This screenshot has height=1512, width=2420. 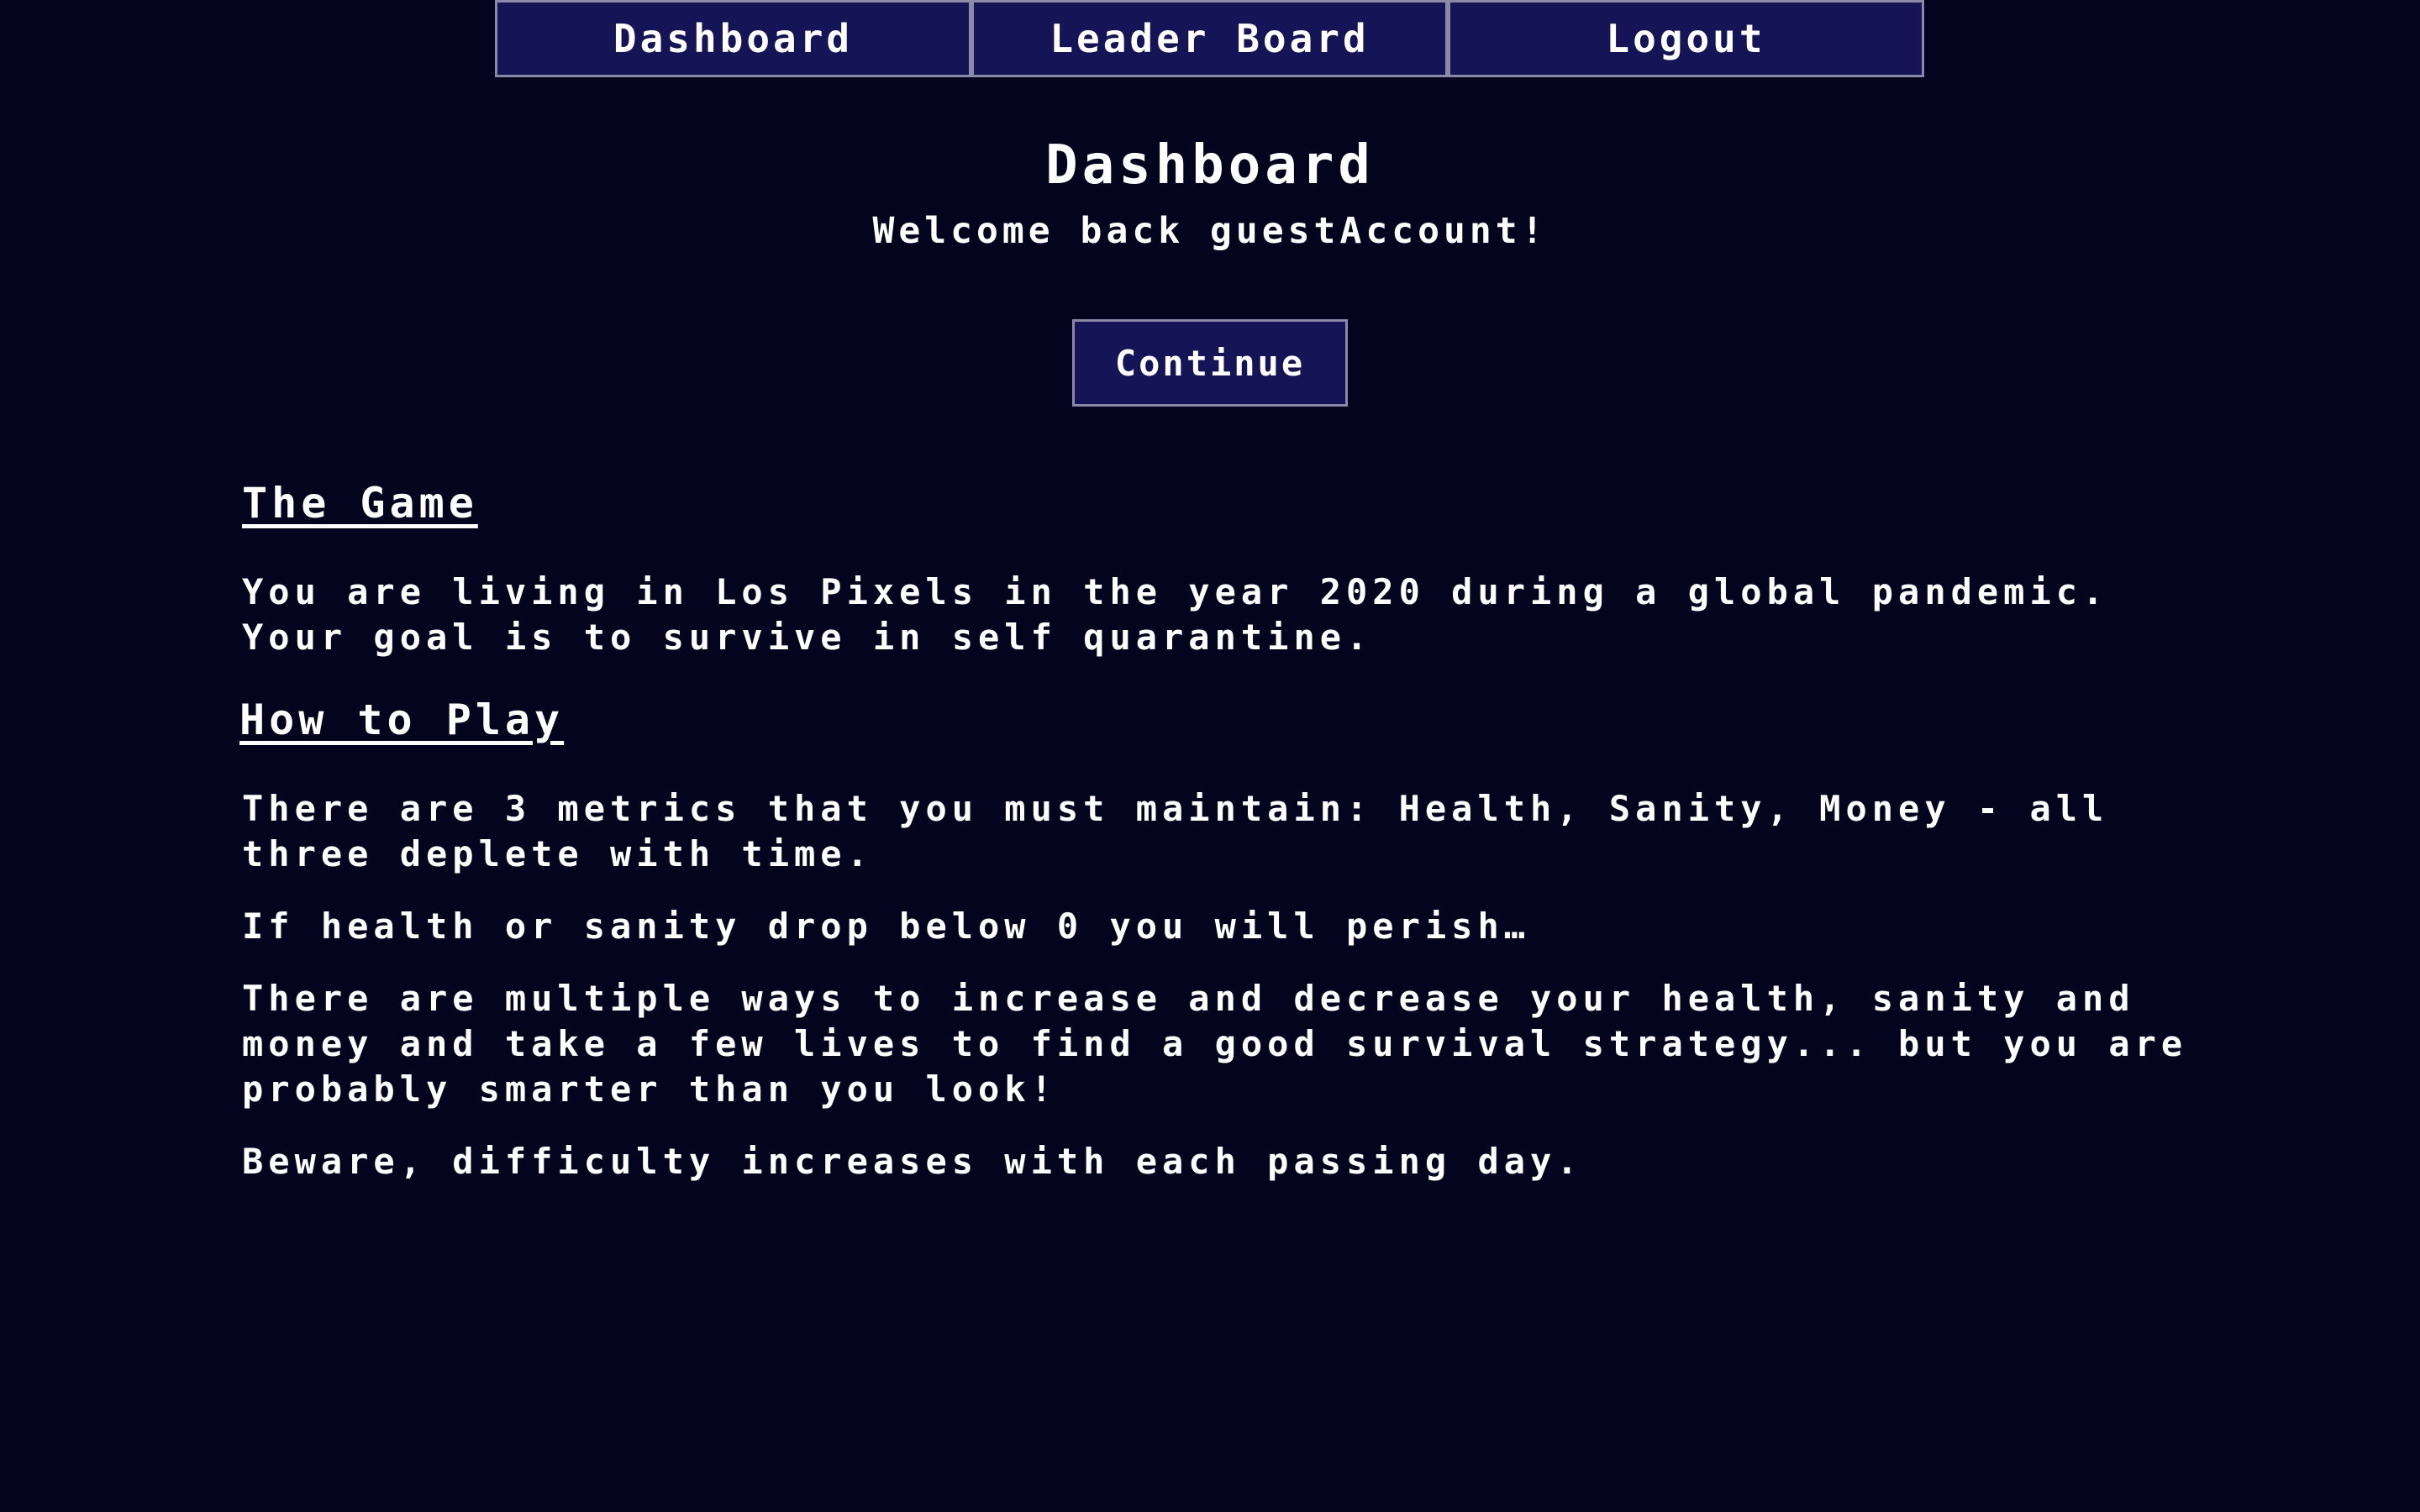 What do you see at coordinates (1210, 363) in the screenshot?
I see `continue-button: Continue` at bounding box center [1210, 363].